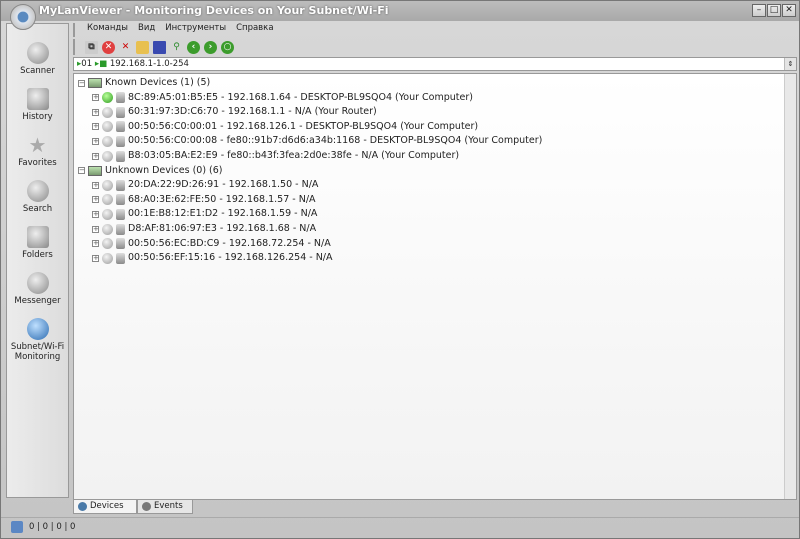  What do you see at coordinates (759, 10) in the screenshot?
I see `minimize-button: –` at bounding box center [759, 10].